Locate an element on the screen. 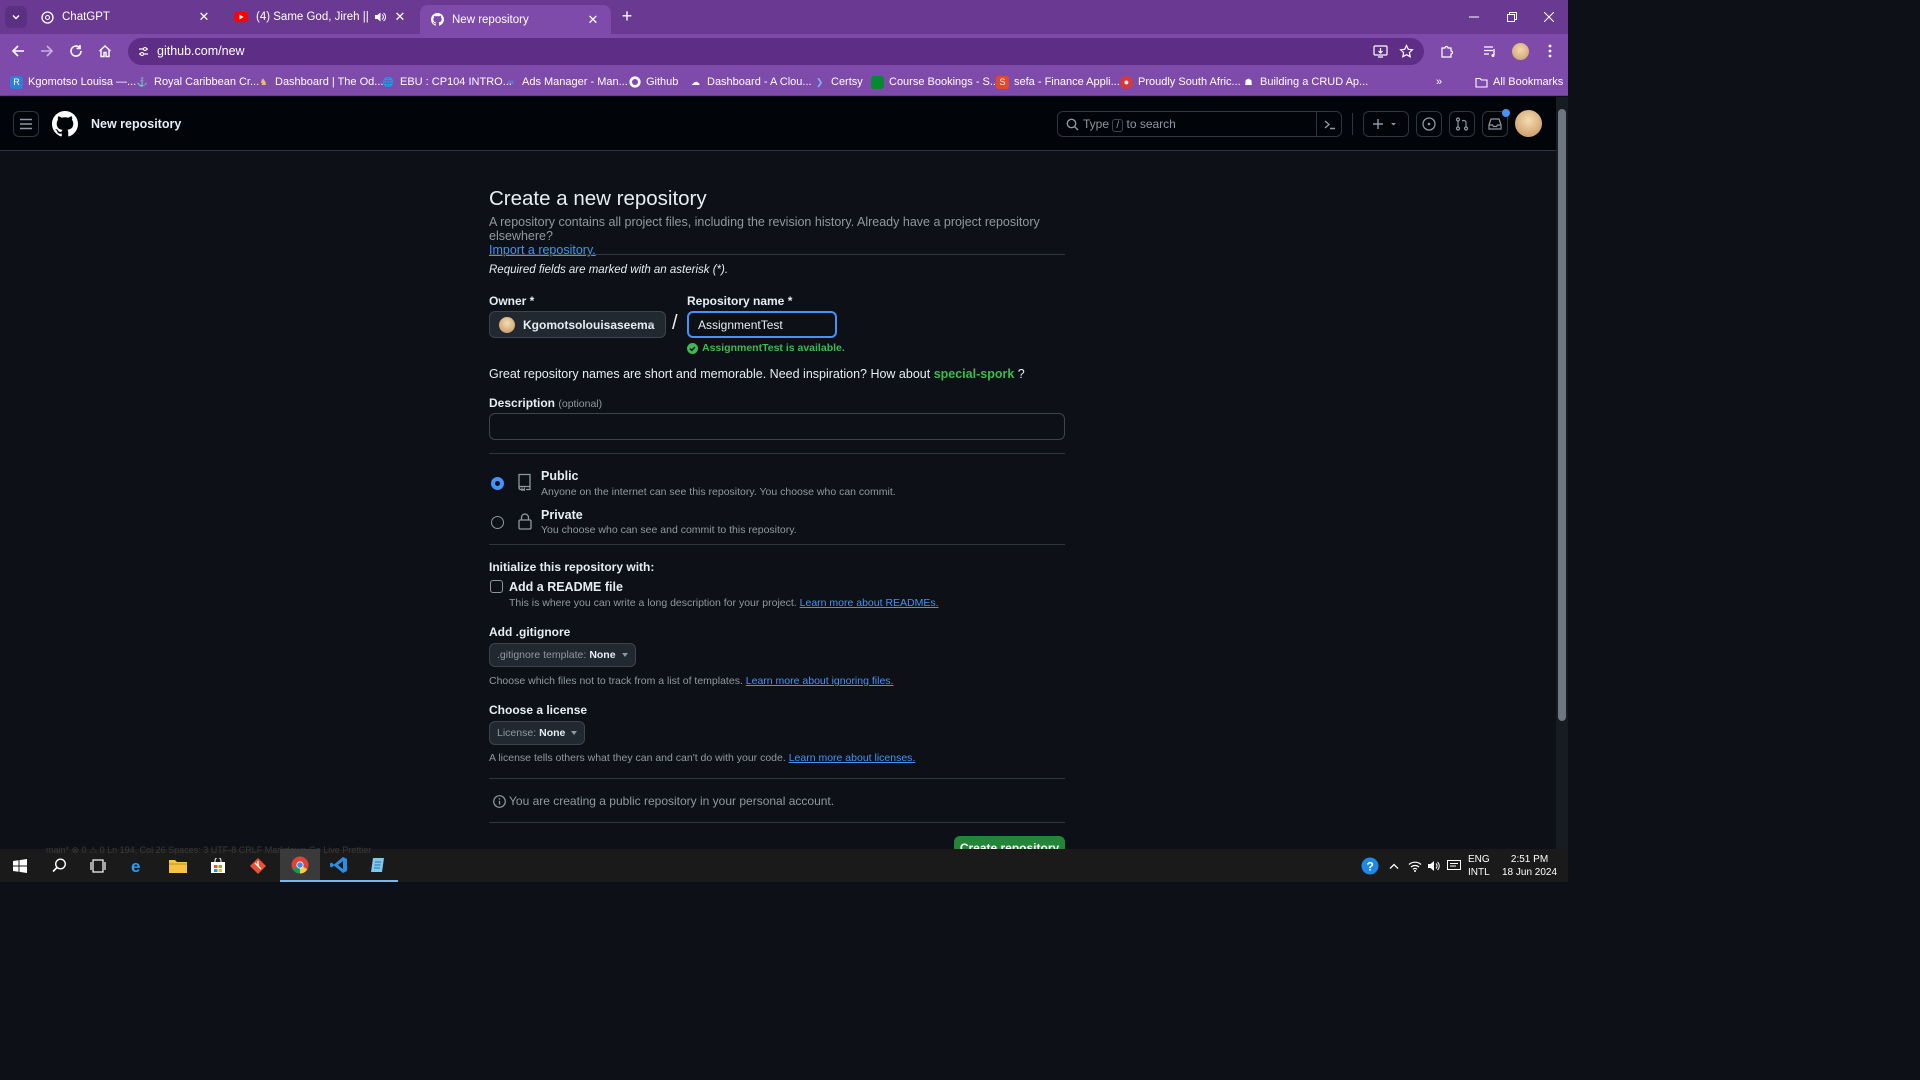  store-icon is located at coordinates (218, 865).